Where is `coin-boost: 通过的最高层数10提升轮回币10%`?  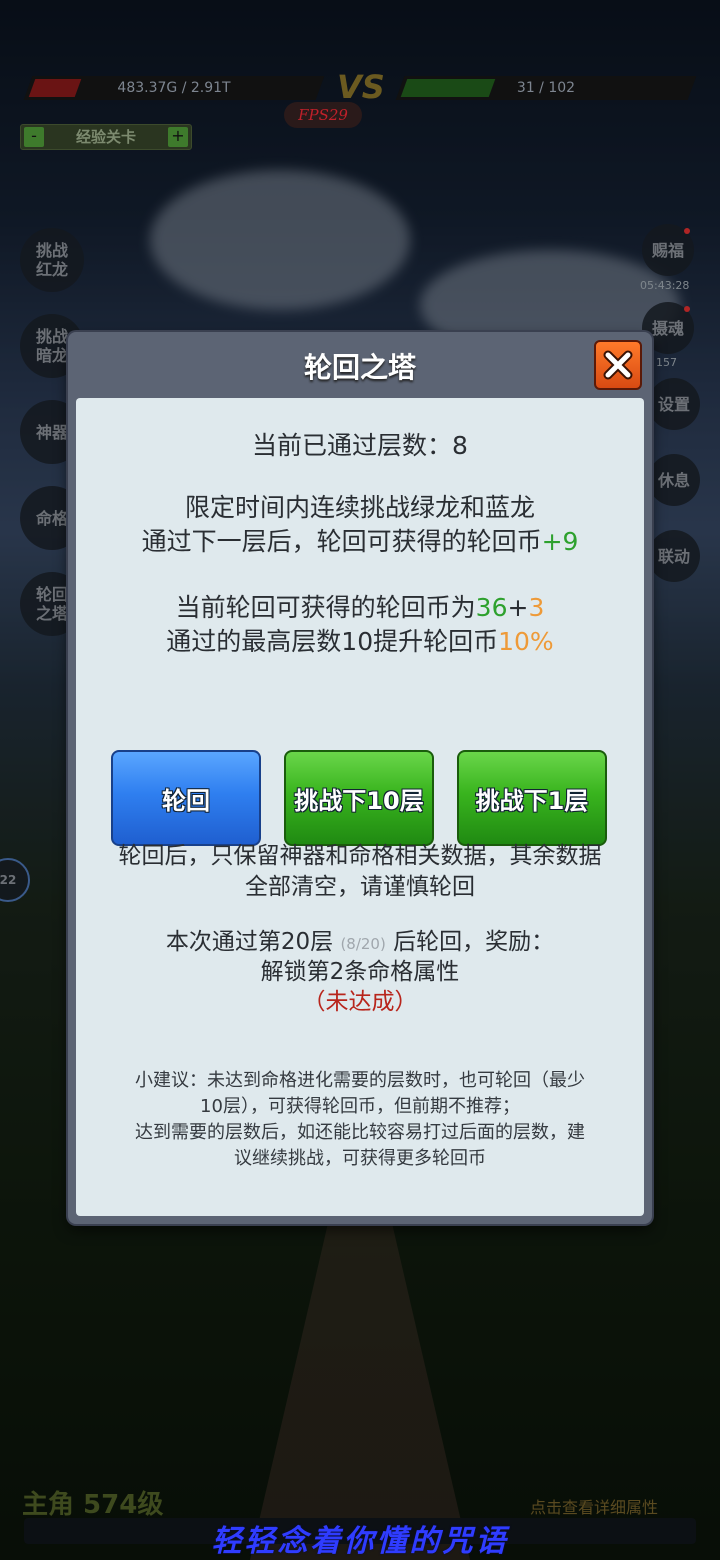
coin-boost: 通过的最高层数10提升轮回币10% is located at coordinates (360, 640).